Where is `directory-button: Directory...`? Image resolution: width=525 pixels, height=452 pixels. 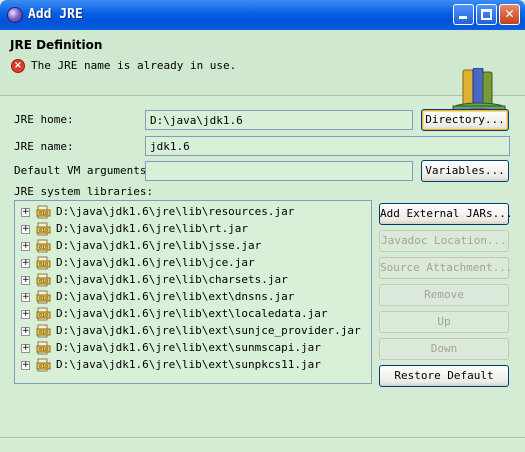 directory-button: Directory... is located at coordinates (465, 120).